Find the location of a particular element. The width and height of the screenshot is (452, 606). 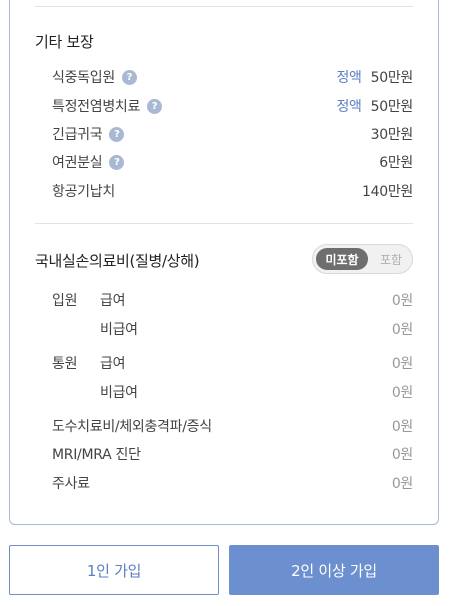

join-one-person-button: 1인 가입 is located at coordinates (114, 570).